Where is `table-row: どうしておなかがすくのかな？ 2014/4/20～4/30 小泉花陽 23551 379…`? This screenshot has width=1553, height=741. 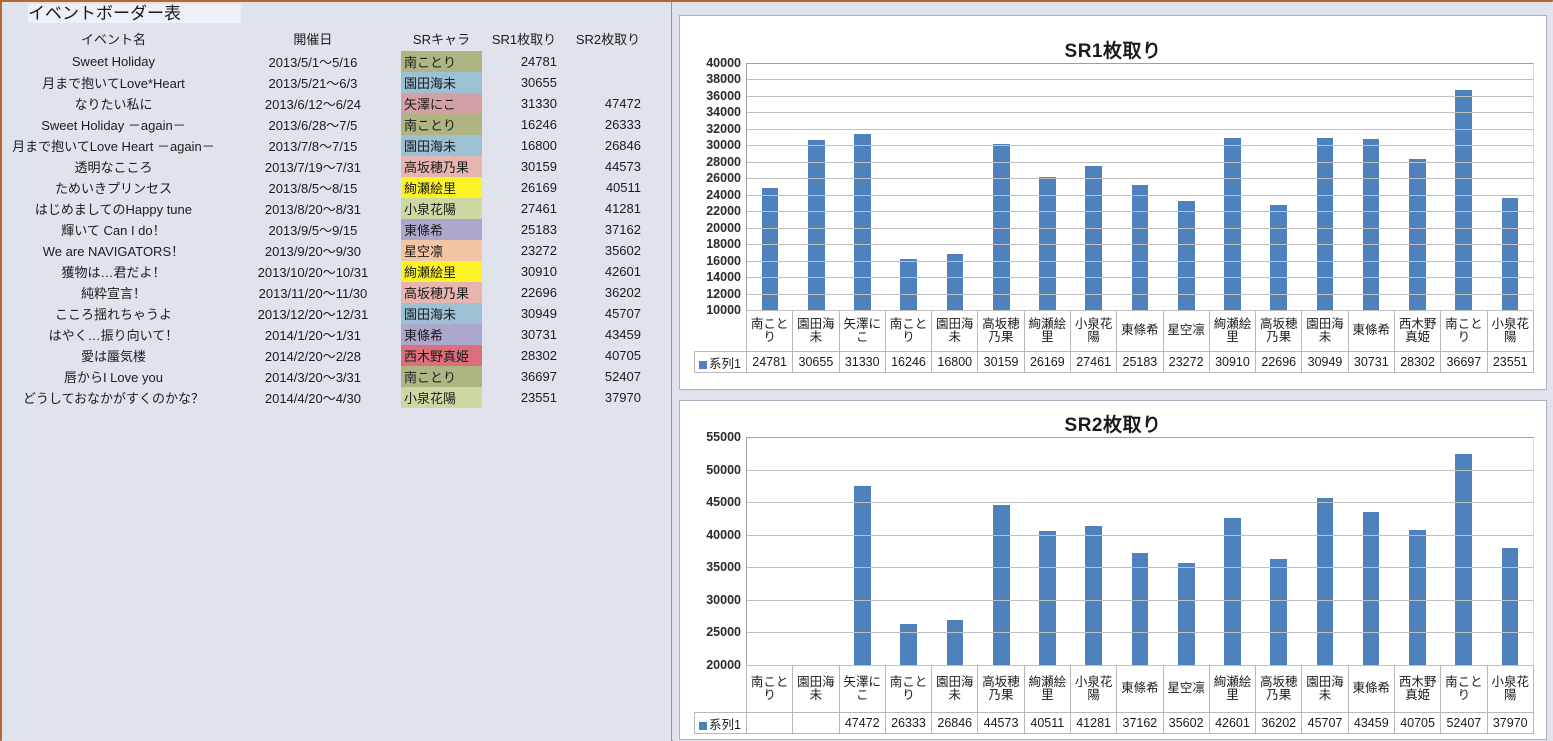 table-row: どうしておなかがすくのかな？ 2014/4/20～4/30 小泉花陽 23551 379… is located at coordinates (326, 397).